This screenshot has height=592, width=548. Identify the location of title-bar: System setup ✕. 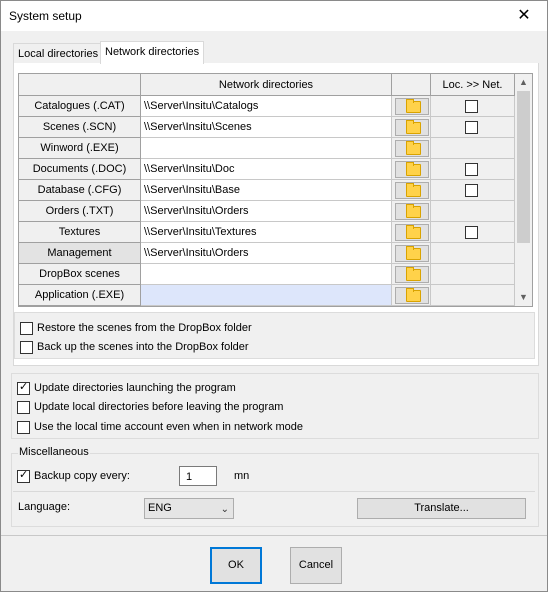
(274, 16).